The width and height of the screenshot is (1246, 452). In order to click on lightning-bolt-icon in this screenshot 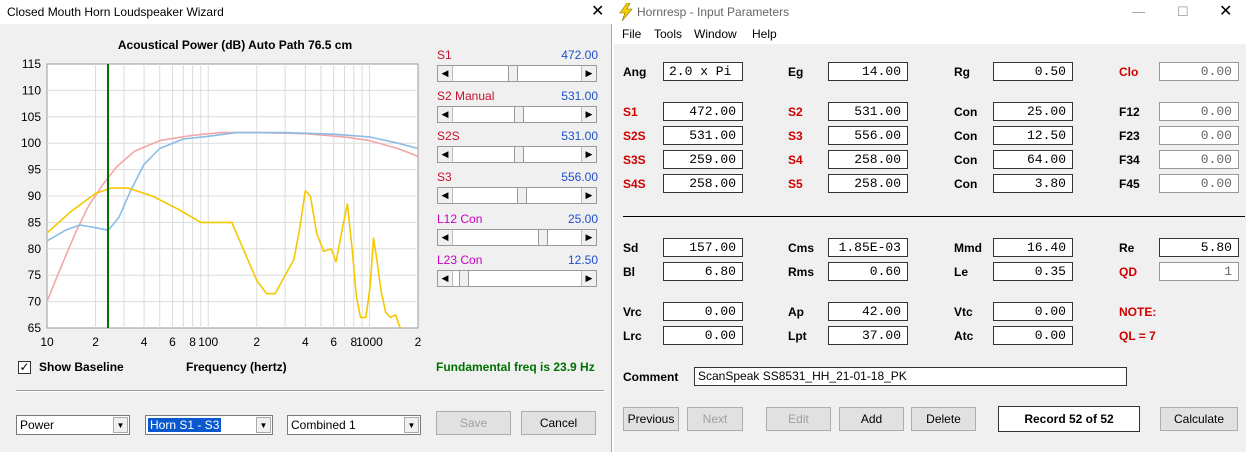, I will do `click(626, 12)`.